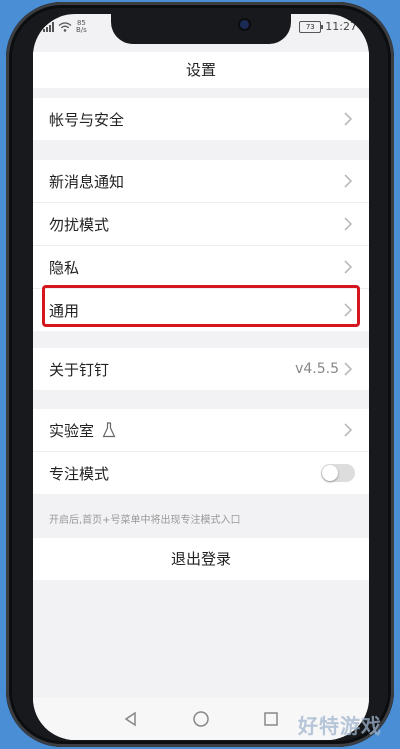 The height and width of the screenshot is (749, 400). I want to click on item-label: 新消息通知, so click(87, 181).